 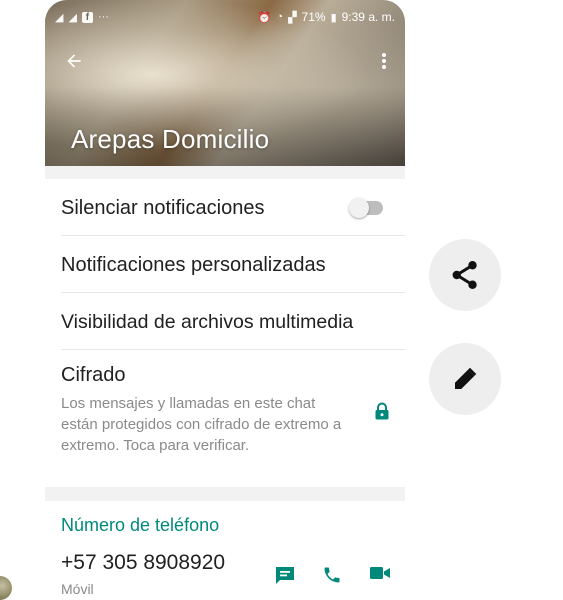 I want to click on mute-notifications-row: Silenciar notificaciones, so click(x=233, y=207).